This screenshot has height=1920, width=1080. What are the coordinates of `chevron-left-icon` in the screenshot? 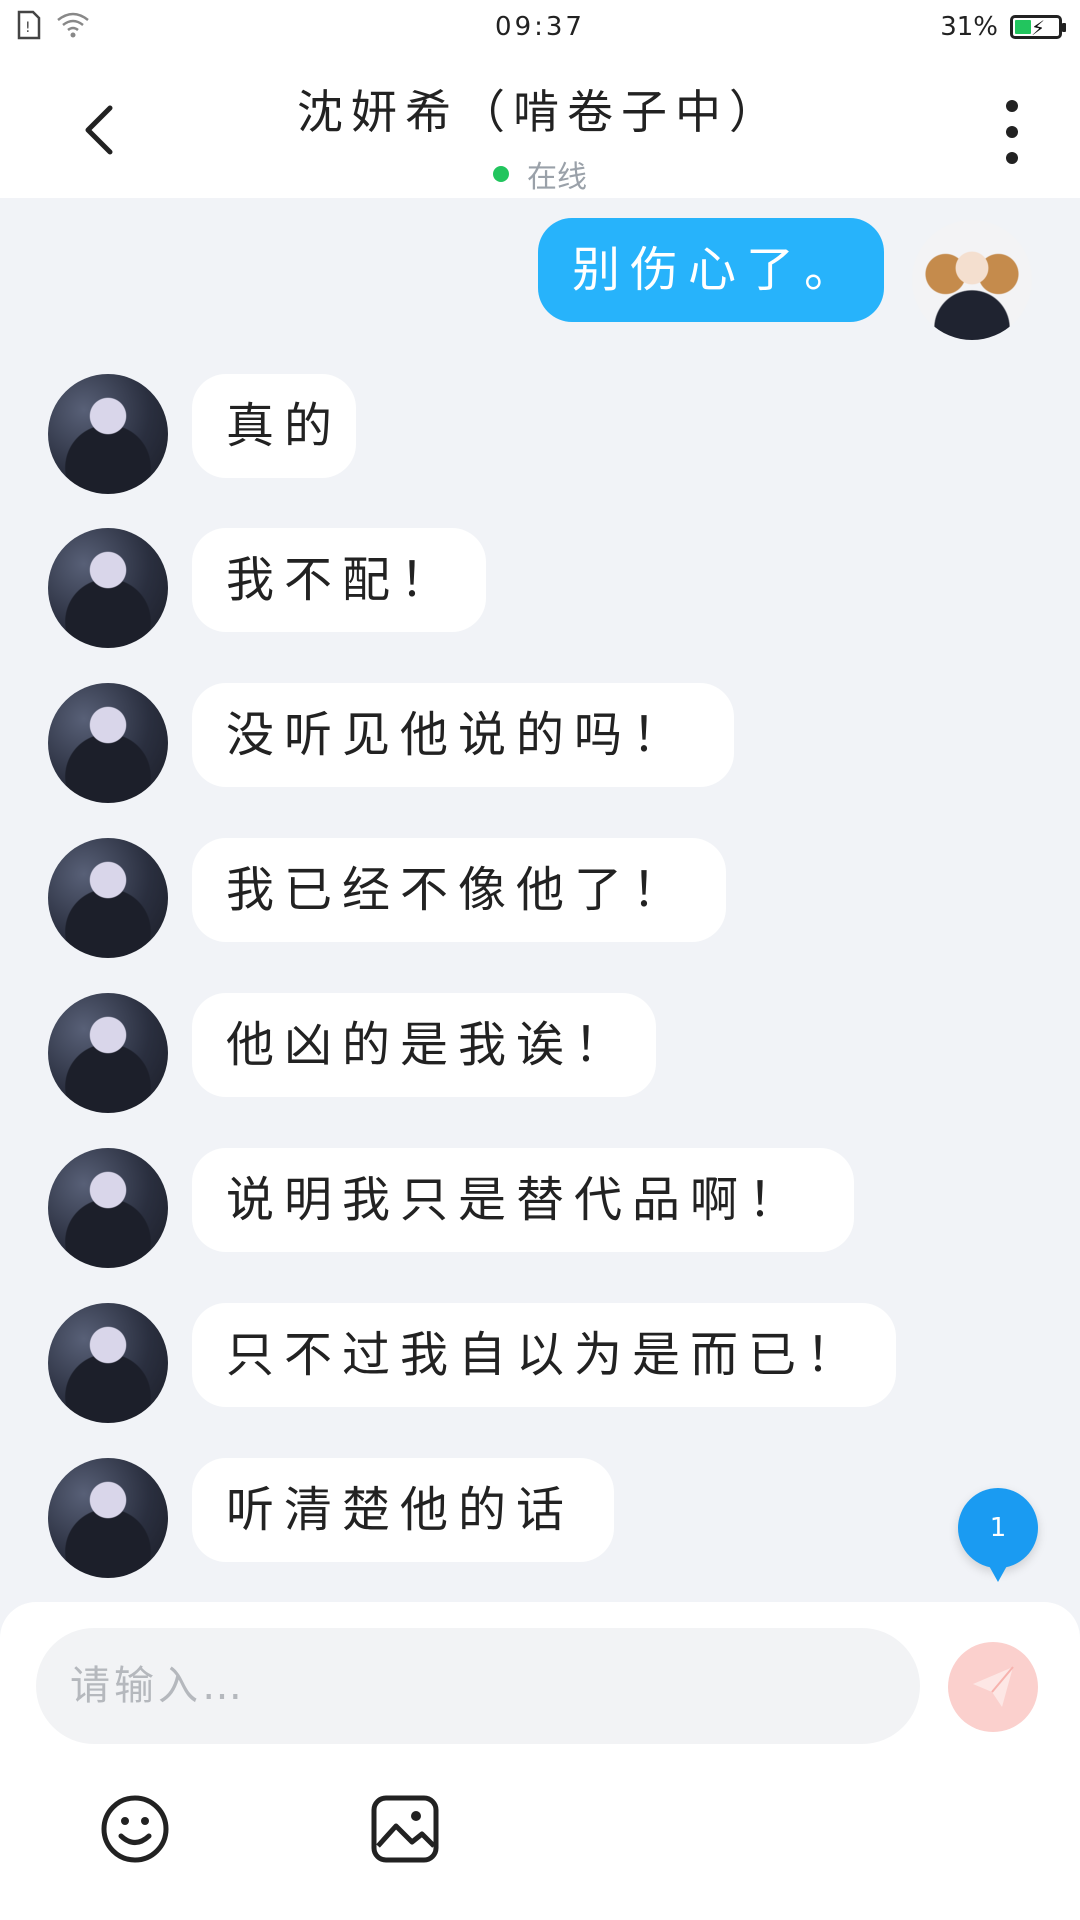 It's located at (99, 130).